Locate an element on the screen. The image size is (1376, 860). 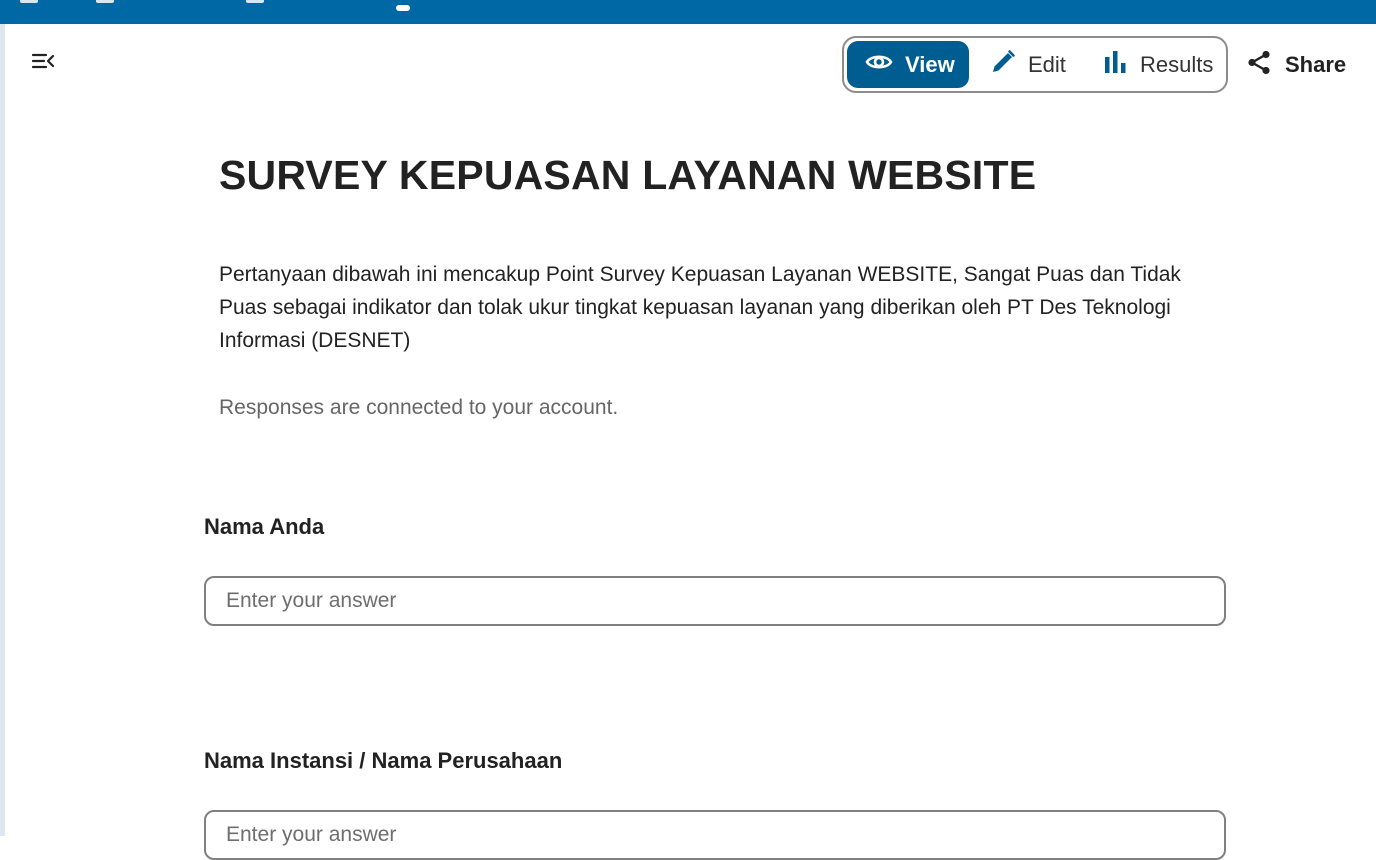
question-label-name: Nama Anda is located at coordinates (264, 526).